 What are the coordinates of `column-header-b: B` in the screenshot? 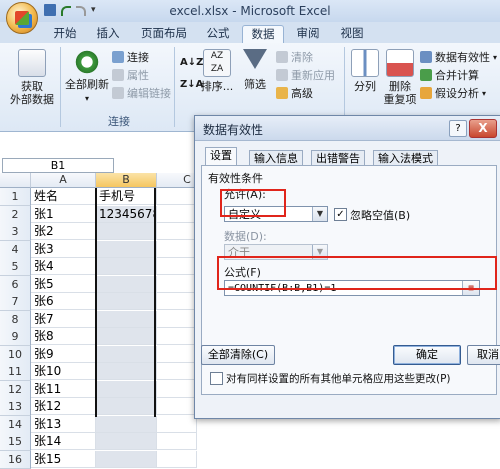 It's located at (126, 180).